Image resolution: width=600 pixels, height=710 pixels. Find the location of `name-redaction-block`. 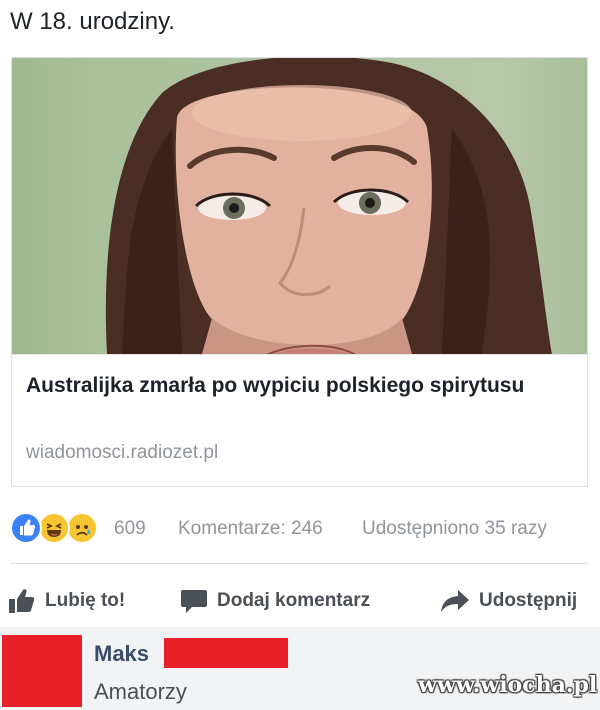

name-redaction-block is located at coordinates (226, 653).